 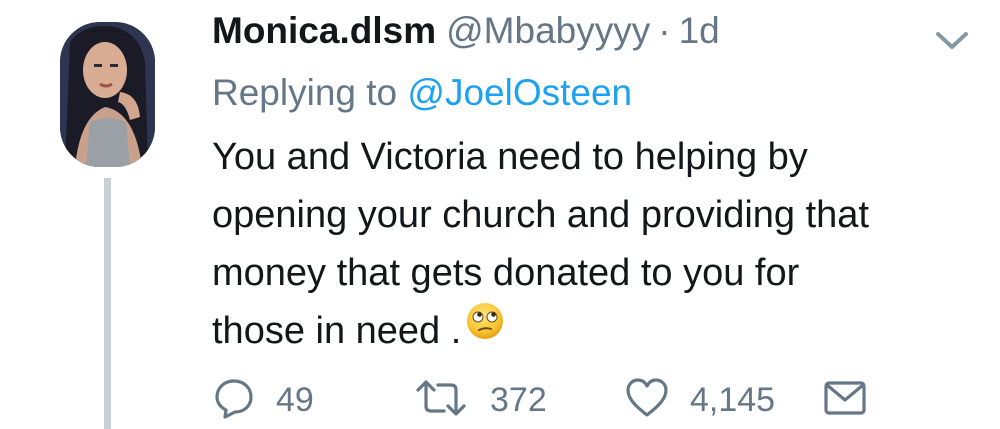 What do you see at coordinates (733, 399) in the screenshot?
I see `like-count: 4,145` at bounding box center [733, 399].